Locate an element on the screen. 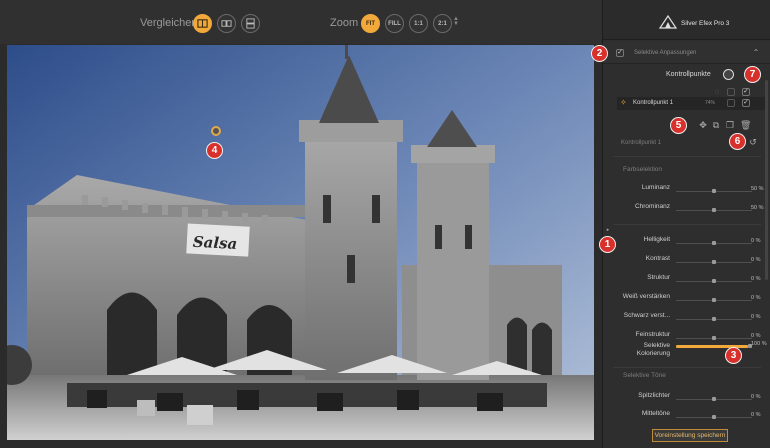 Image resolution: width=770 pixels, height=448 pixels. add-control-point-icon is located at coordinates (728, 74).